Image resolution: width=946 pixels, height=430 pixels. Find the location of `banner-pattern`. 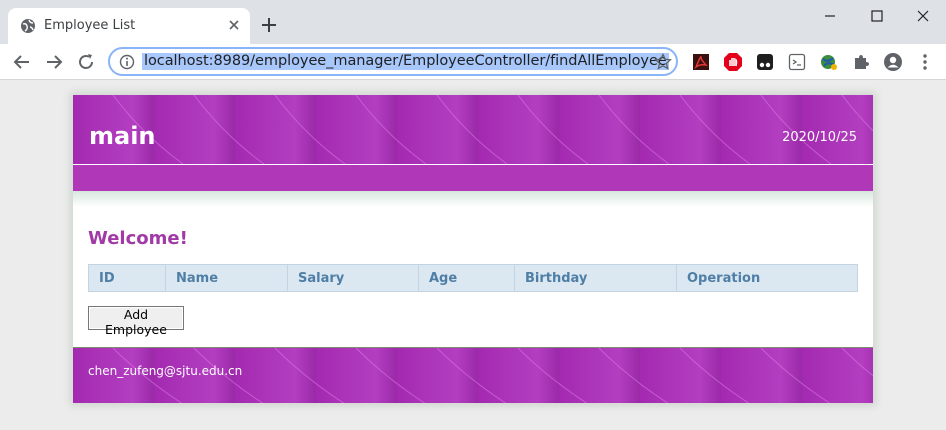

banner-pattern is located at coordinates (492, 129).